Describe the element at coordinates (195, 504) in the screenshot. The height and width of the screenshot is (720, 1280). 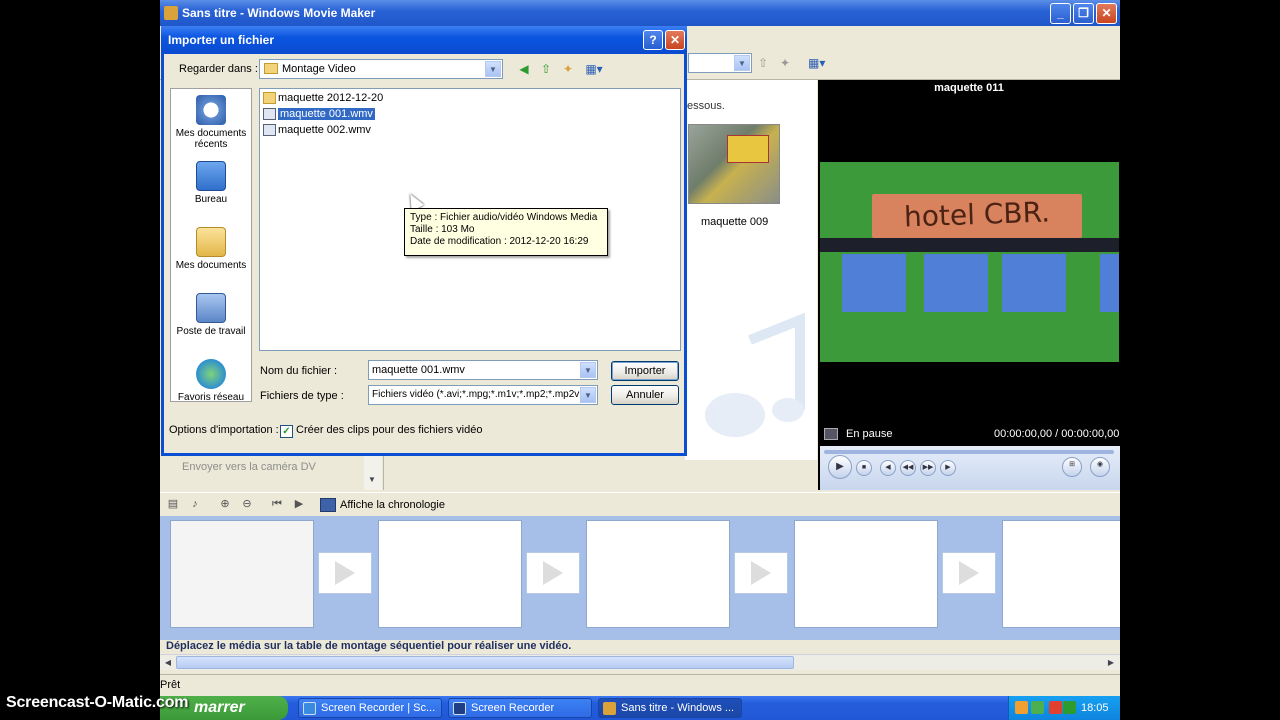
I see `narration-icon: ♪` at that location.